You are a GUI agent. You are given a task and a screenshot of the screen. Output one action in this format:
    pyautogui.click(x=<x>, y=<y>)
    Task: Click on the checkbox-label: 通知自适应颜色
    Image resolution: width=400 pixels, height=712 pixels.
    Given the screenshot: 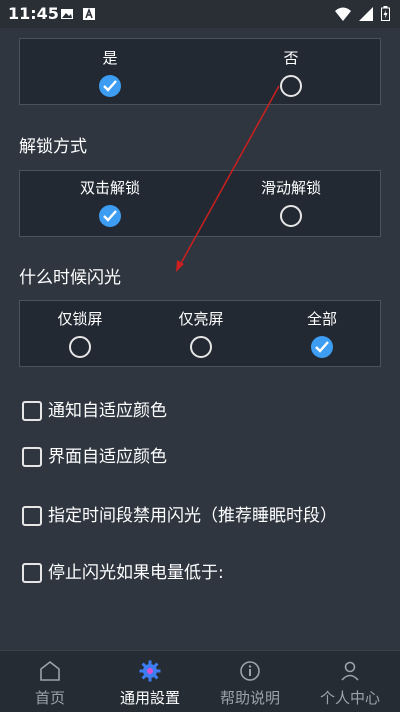 What is the action you would take?
    pyautogui.click(x=107, y=411)
    